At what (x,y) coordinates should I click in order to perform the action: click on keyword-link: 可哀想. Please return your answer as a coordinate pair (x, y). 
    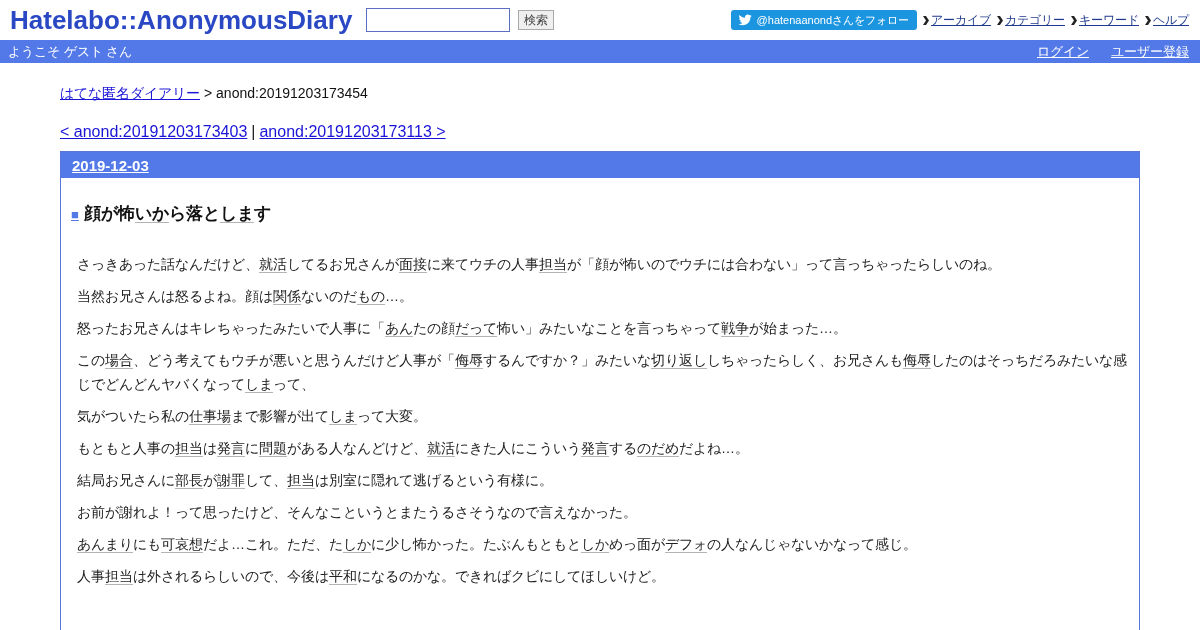
    Looking at the image, I should click on (182, 544).